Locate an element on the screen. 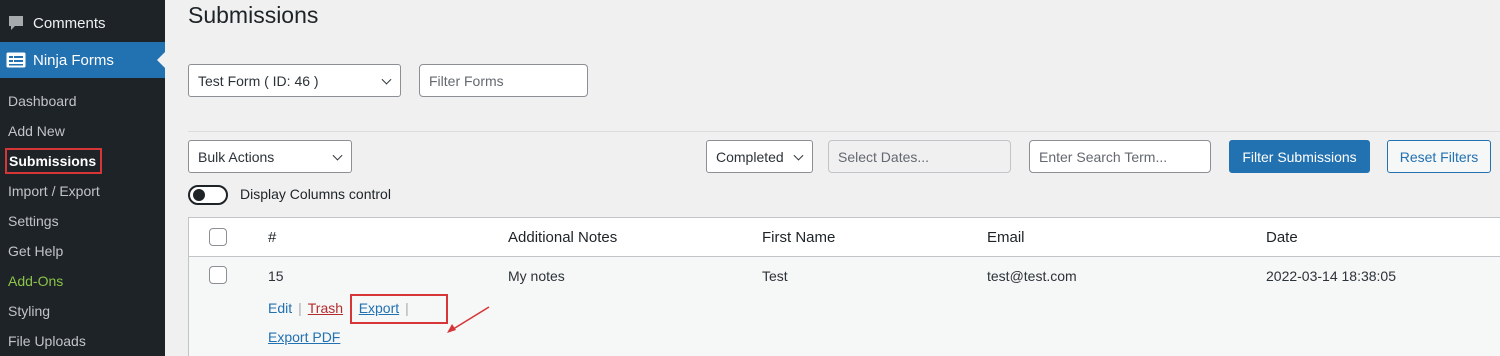 The image size is (1500, 356). display-columns-toggle is located at coordinates (208, 195).